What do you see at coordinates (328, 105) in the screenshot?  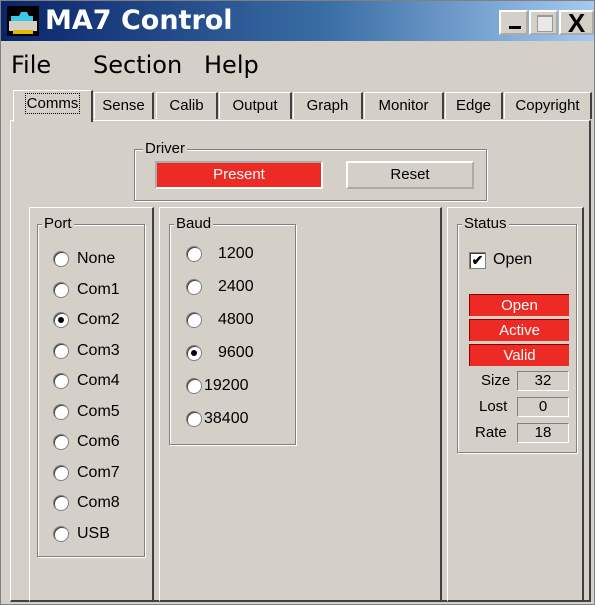 I see `tab-graph: Graph` at bounding box center [328, 105].